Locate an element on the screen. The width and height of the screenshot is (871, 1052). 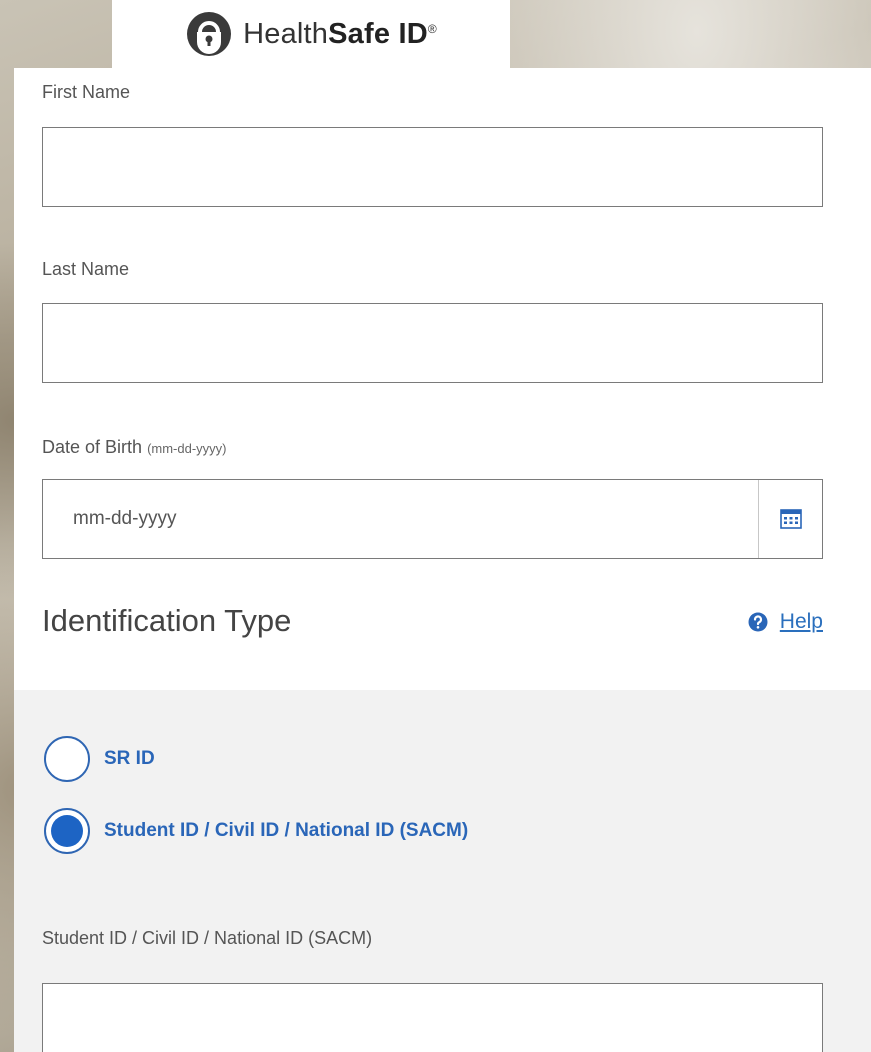
radio-option-sr-id: SR ID is located at coordinates (99, 759).